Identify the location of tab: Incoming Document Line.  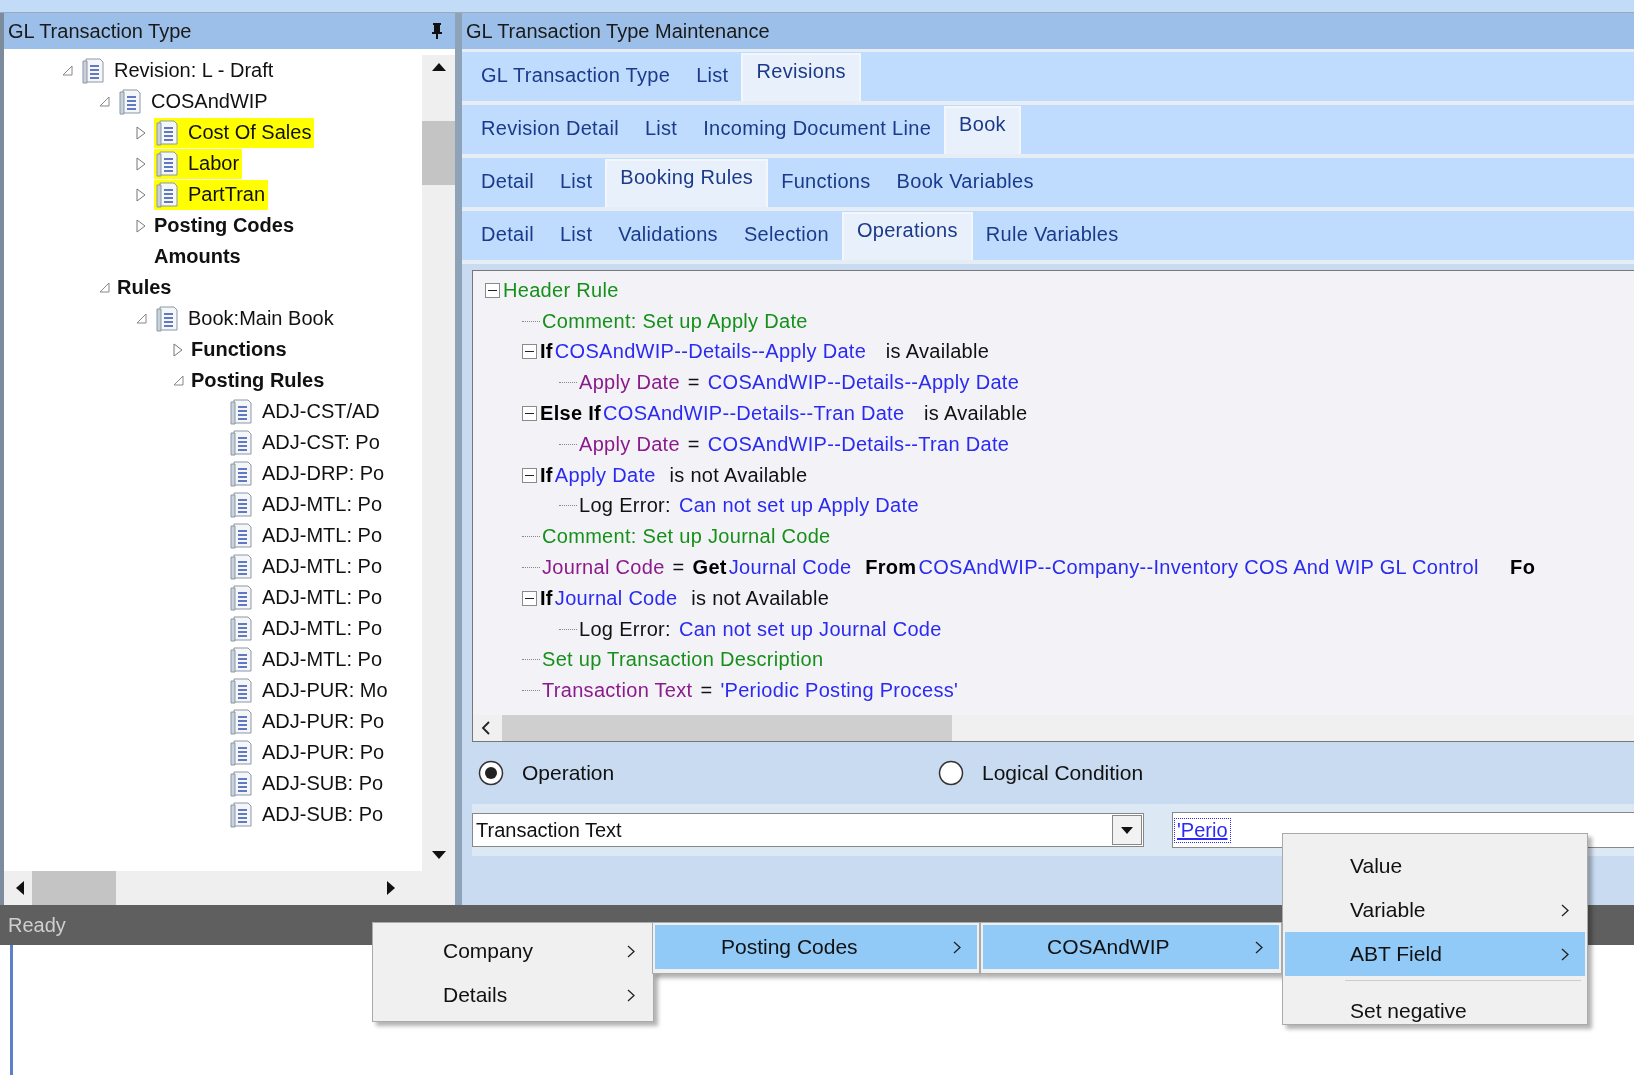
(817, 132).